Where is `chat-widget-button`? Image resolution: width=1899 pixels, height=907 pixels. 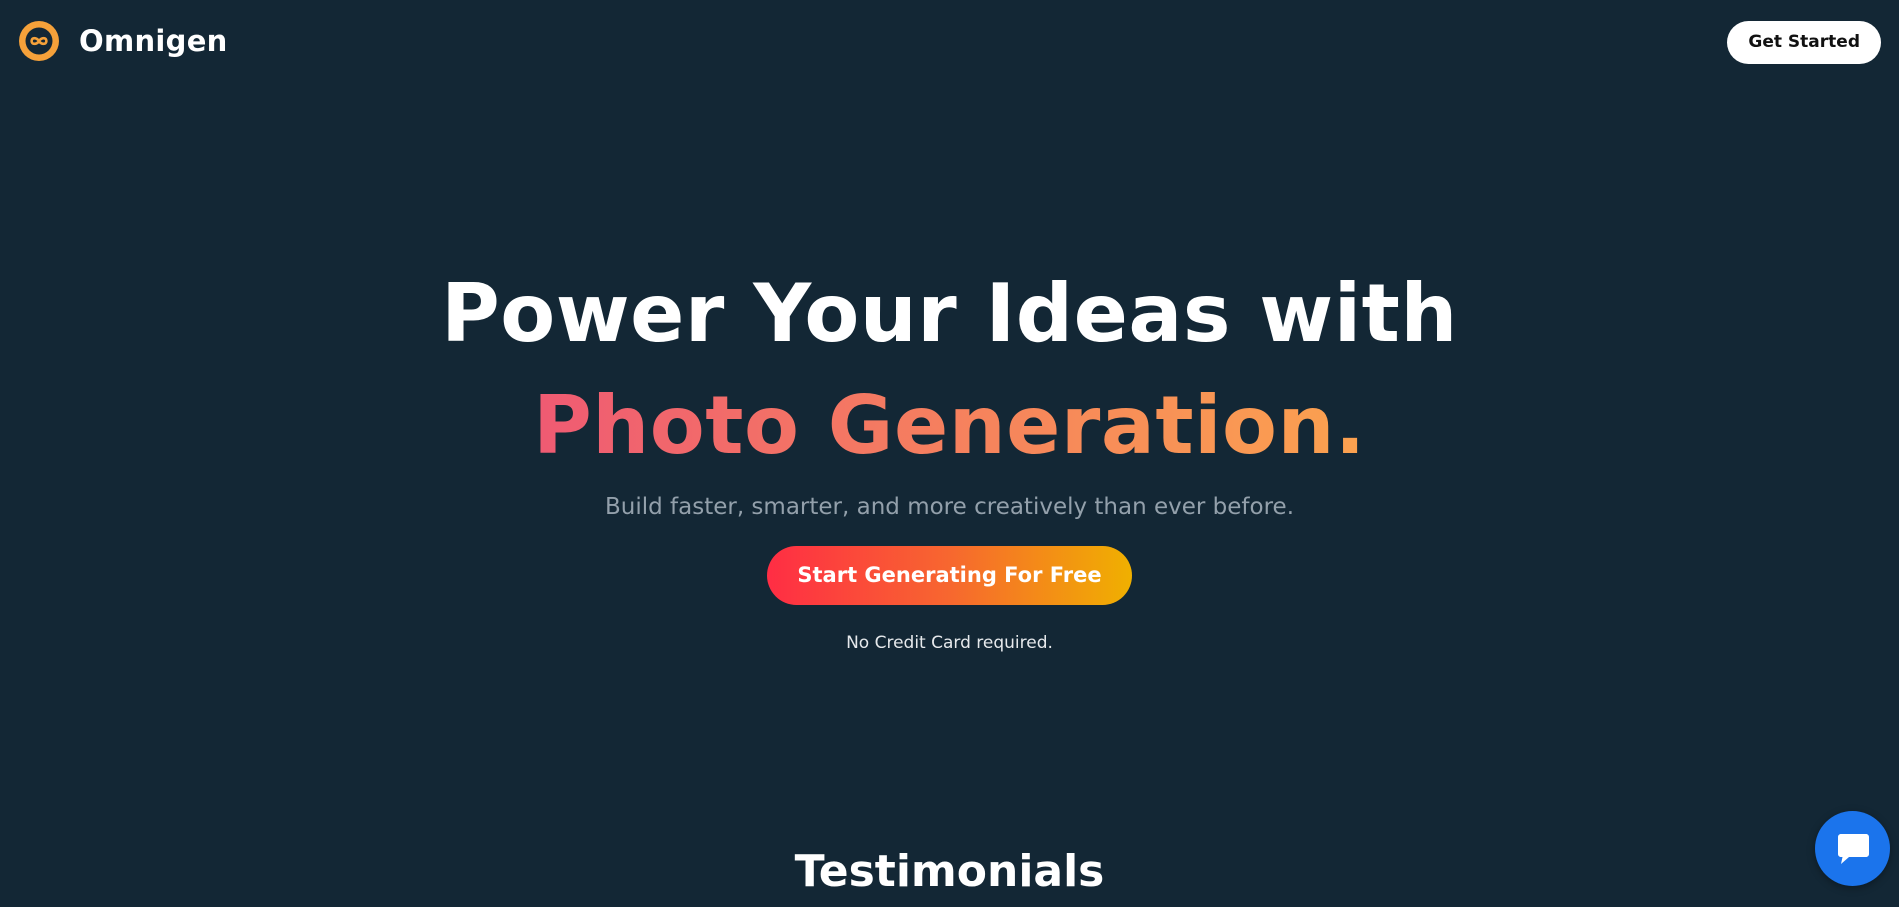
chat-widget-button is located at coordinates (1852, 848).